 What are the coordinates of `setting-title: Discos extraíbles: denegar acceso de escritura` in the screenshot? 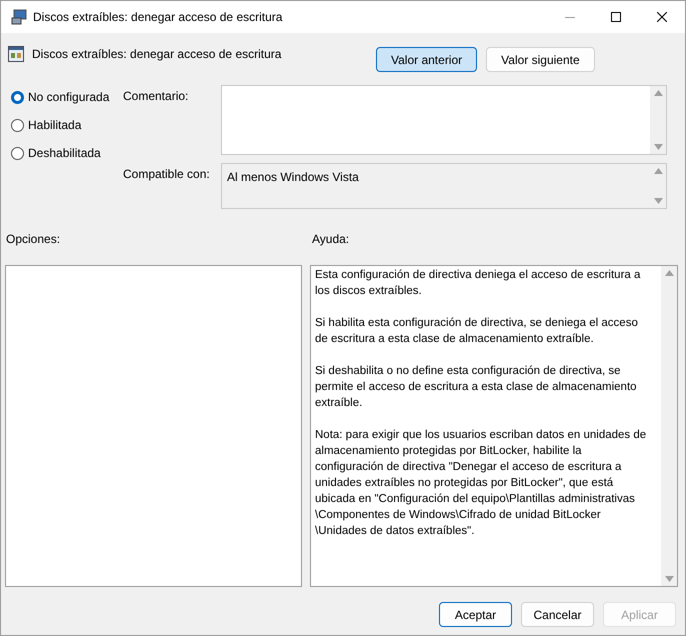 It's located at (157, 54).